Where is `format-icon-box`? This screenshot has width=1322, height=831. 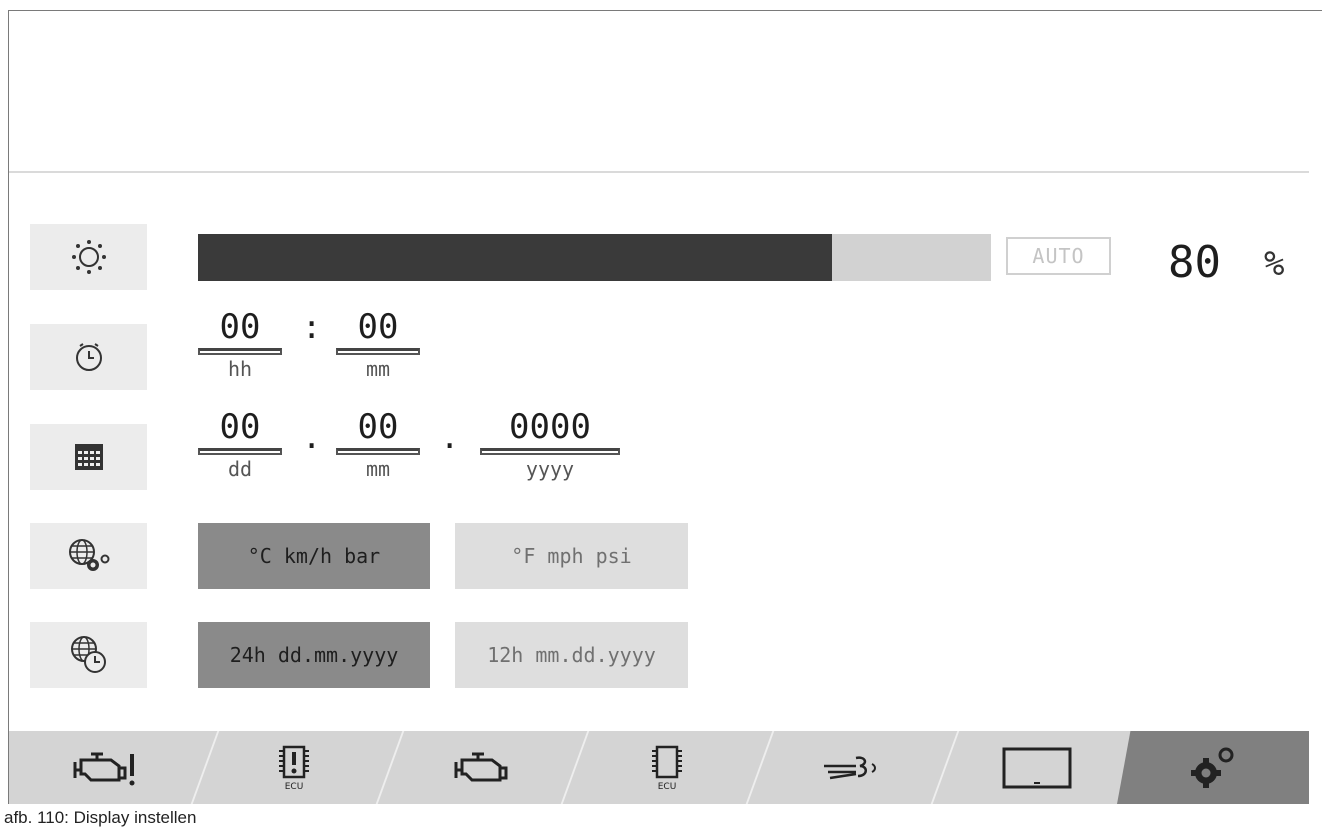 format-icon-box is located at coordinates (88, 655).